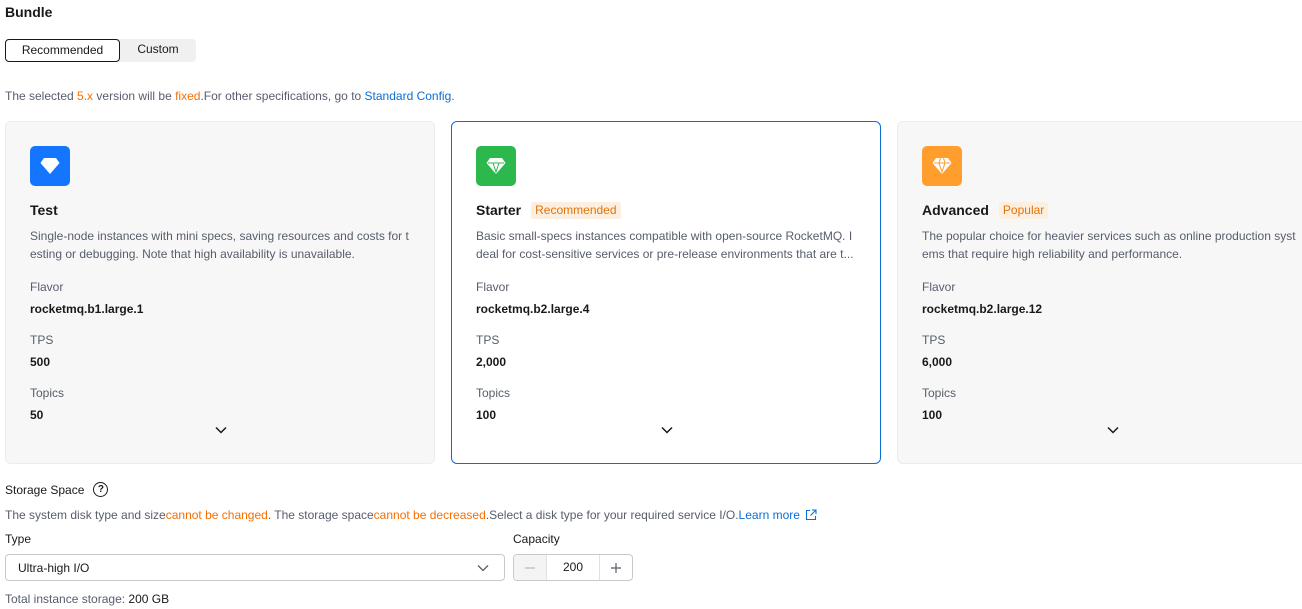 Image resolution: width=1302 pixels, height=609 pixels. What do you see at coordinates (1023, 210) in the screenshot?
I see `popular-badge: Popular` at bounding box center [1023, 210].